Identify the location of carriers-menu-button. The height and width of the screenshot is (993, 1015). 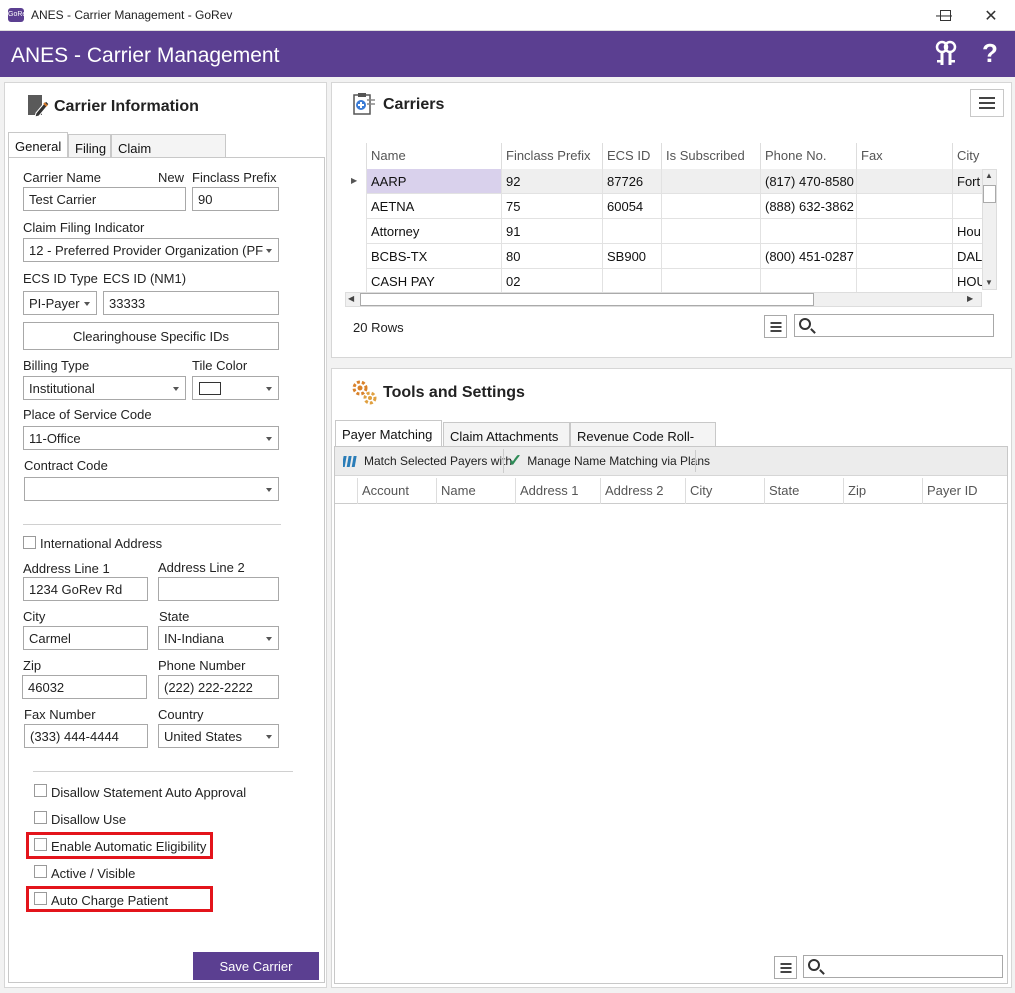
(987, 103).